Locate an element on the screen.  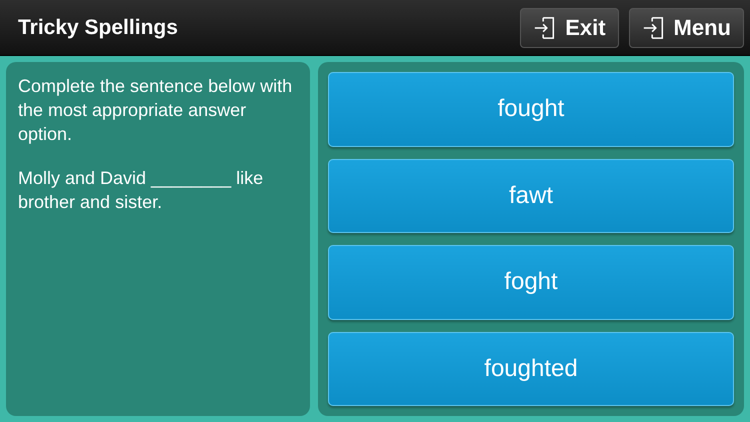
sign-in-icon is located at coordinates (654, 28).